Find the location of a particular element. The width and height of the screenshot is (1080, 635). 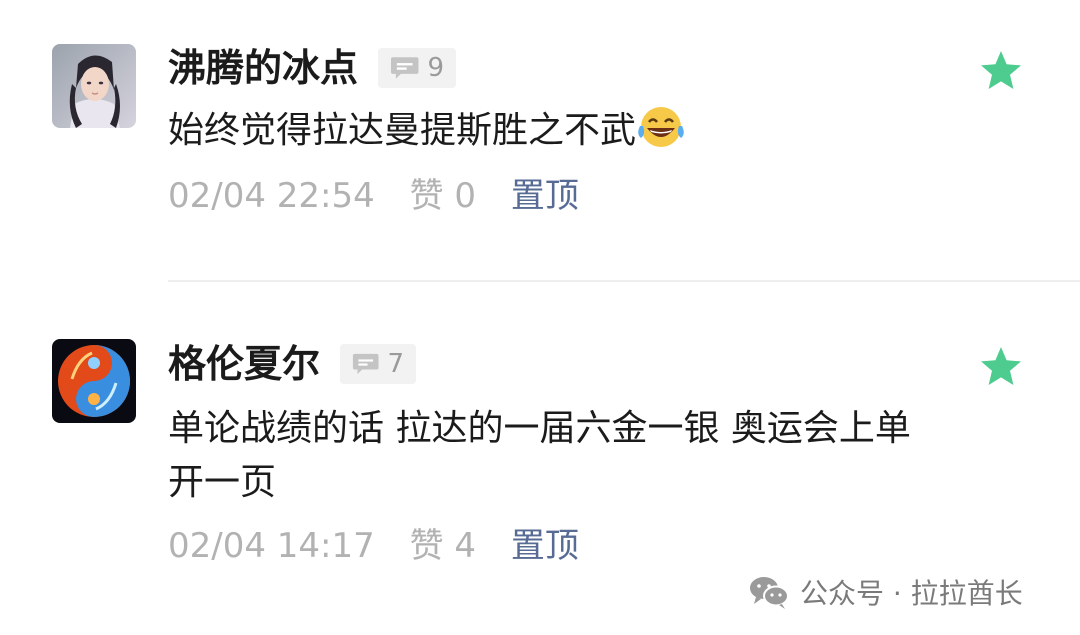

like-count: 赞 0 is located at coordinates (443, 196).